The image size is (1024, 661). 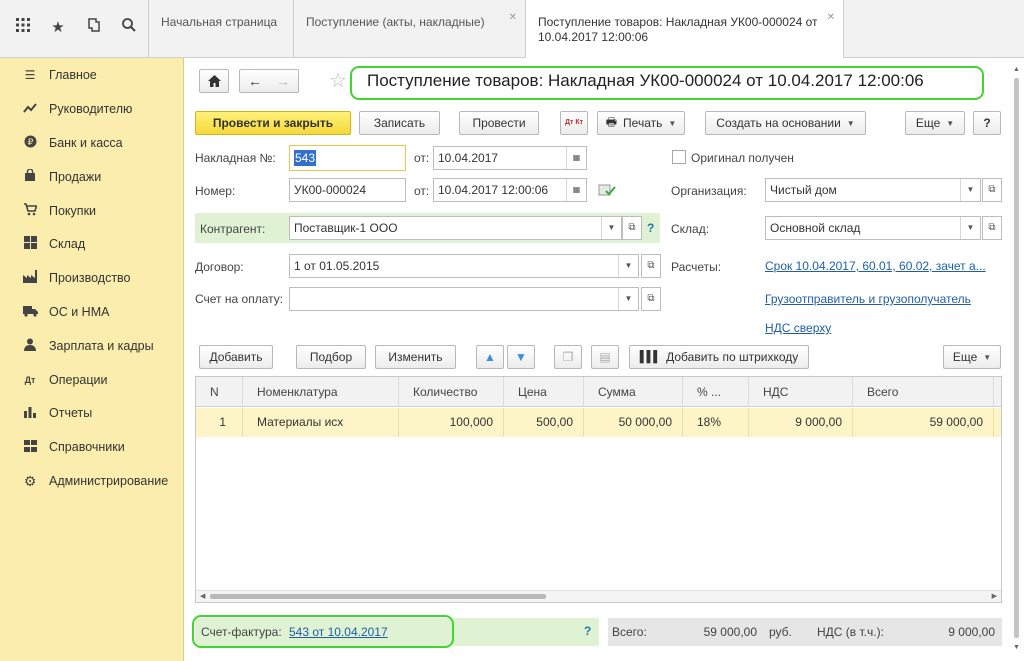 I want to click on sidebar-item-purchases: Покупки, so click(x=92, y=211).